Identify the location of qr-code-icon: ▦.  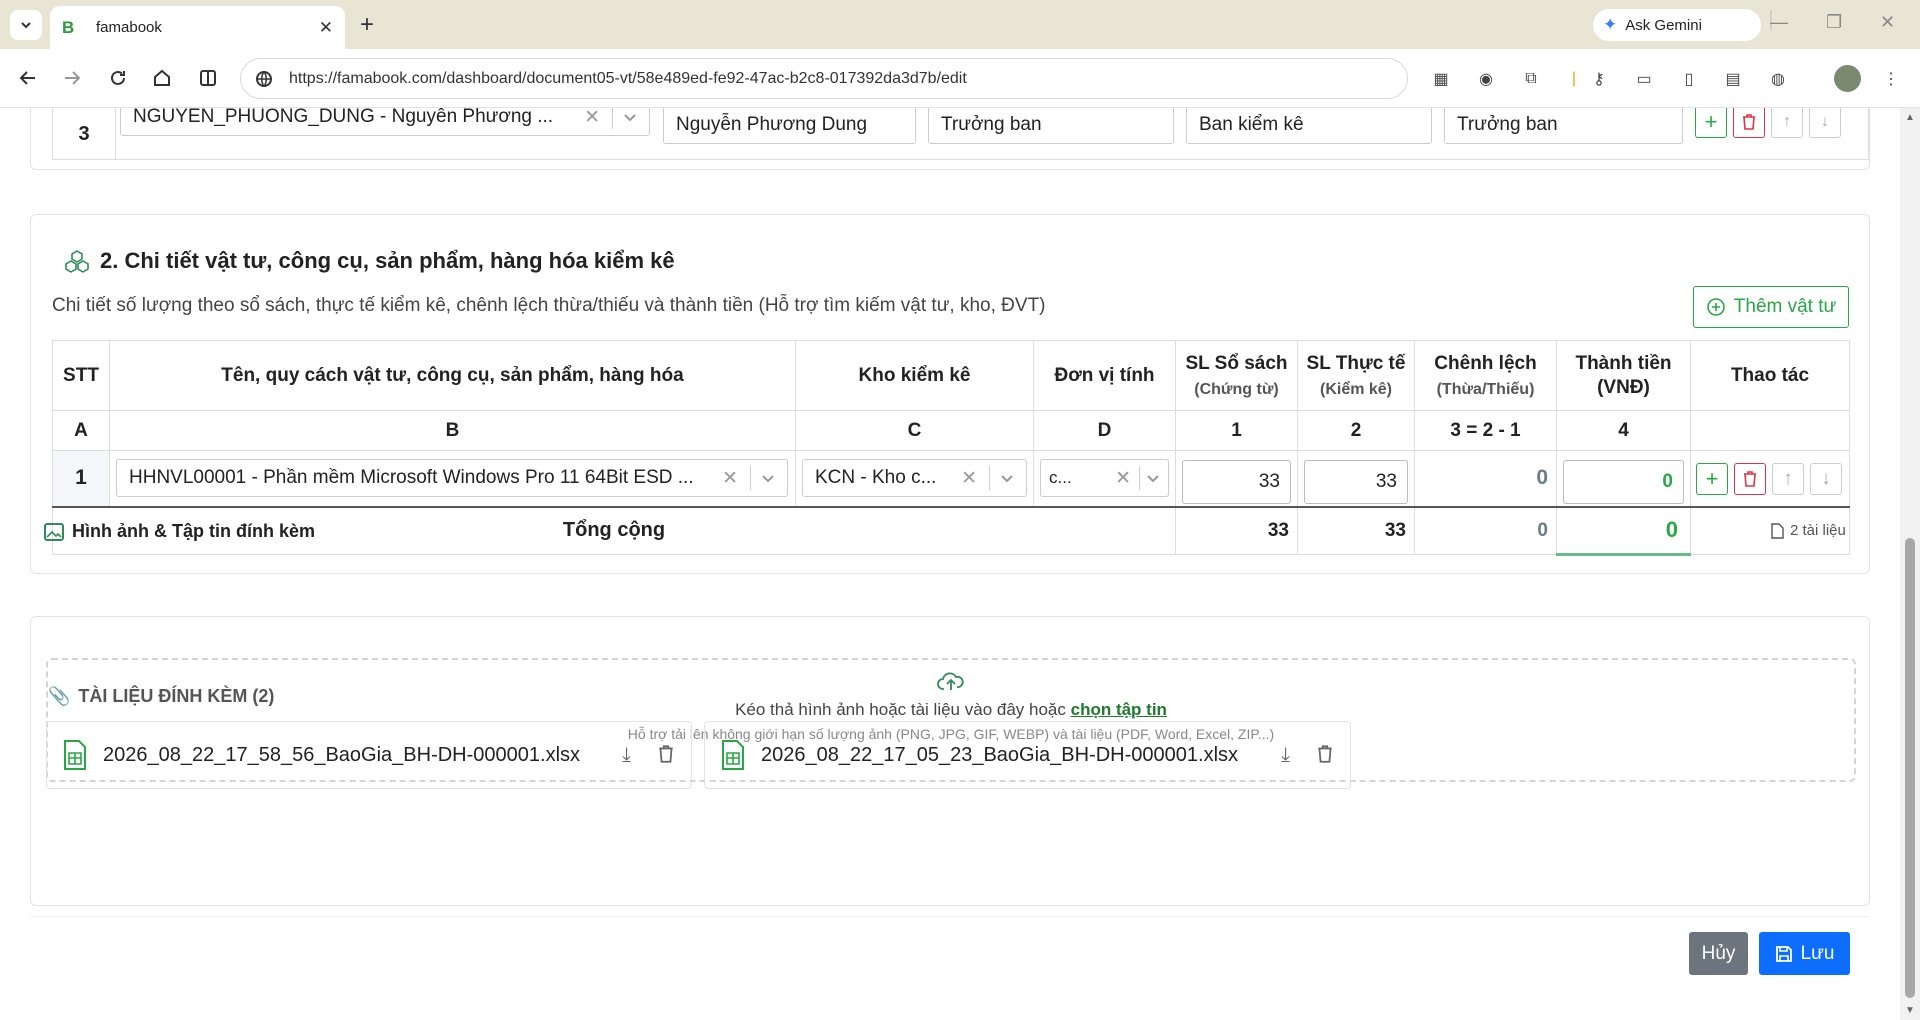
(1441, 79).